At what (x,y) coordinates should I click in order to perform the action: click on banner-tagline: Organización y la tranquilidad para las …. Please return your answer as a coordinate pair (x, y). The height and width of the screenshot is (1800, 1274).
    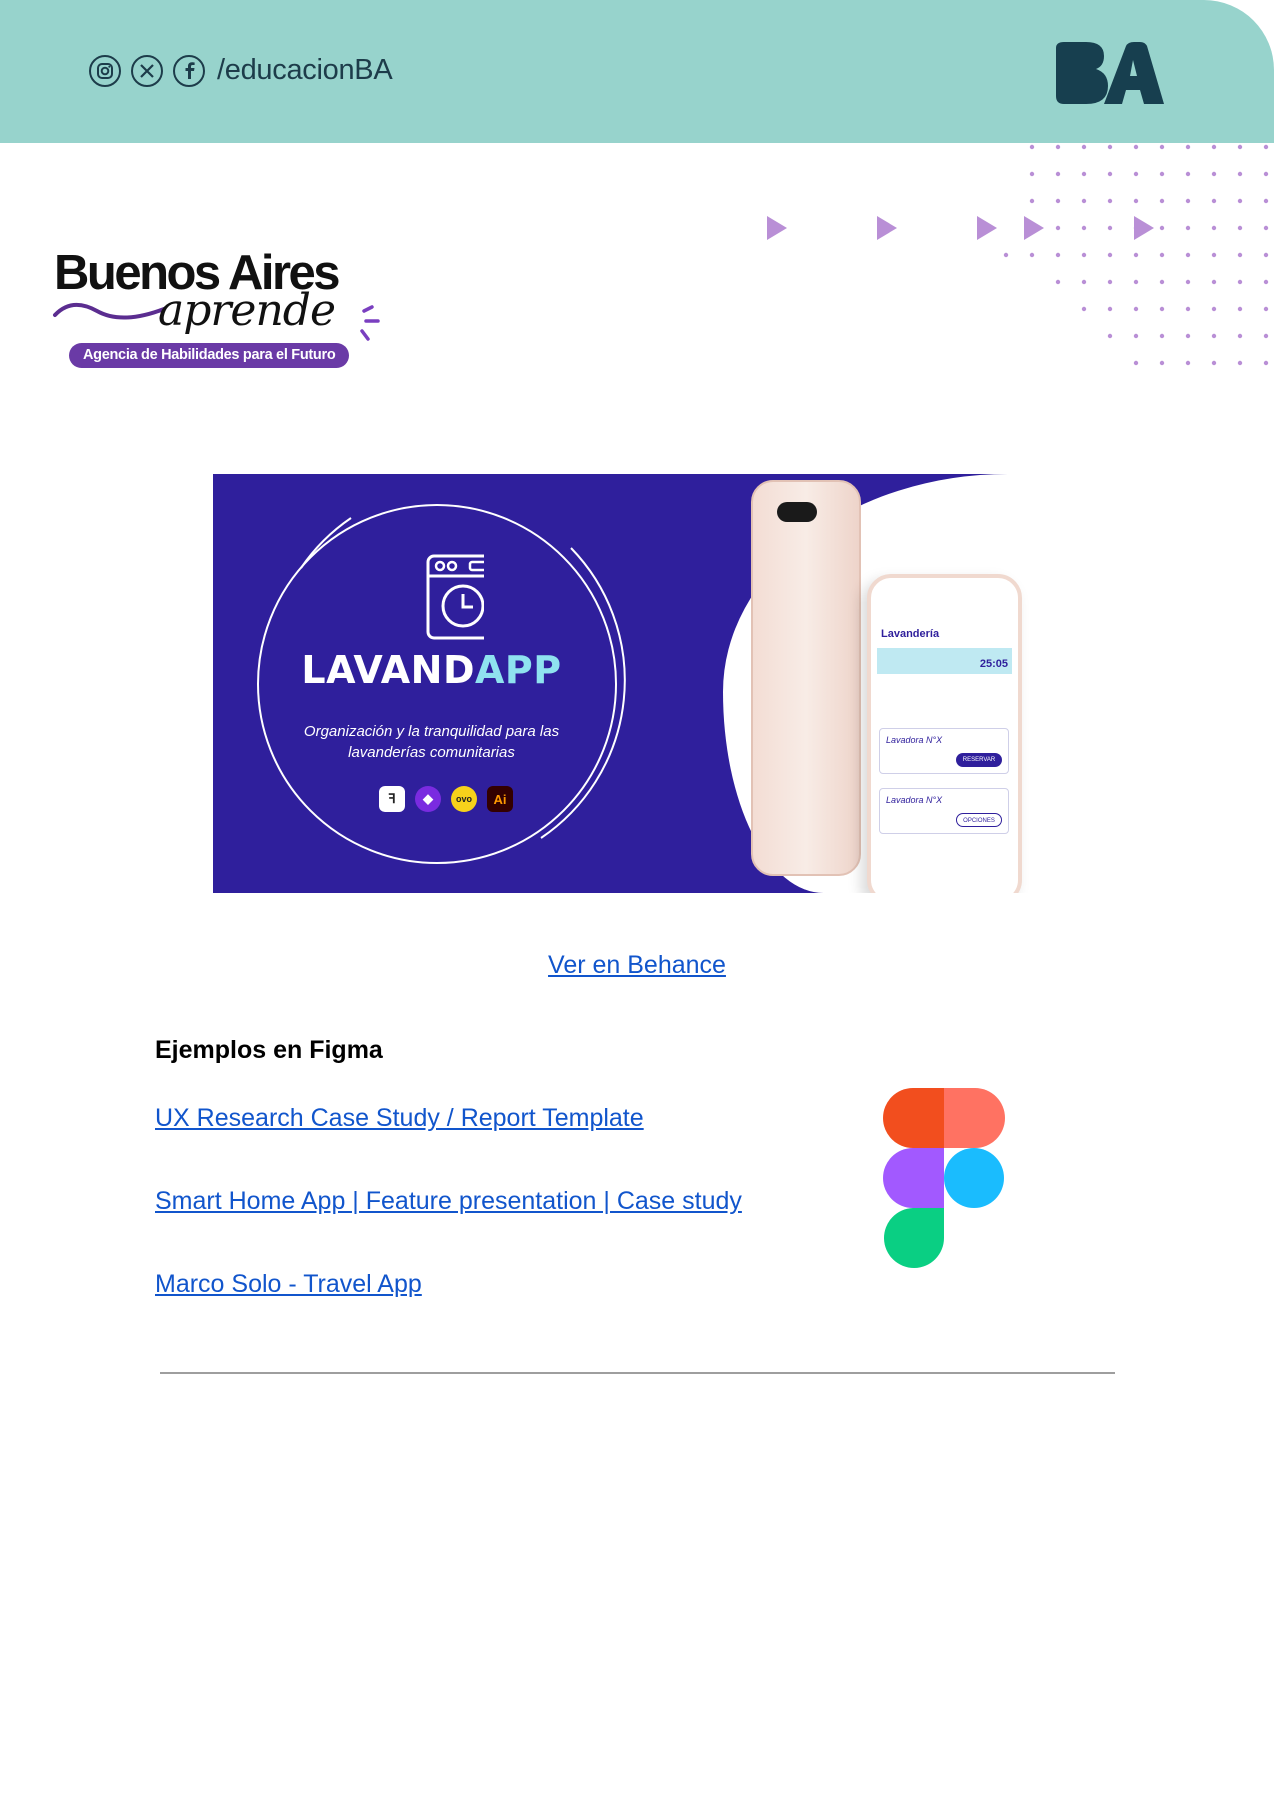
    Looking at the image, I should click on (431, 742).